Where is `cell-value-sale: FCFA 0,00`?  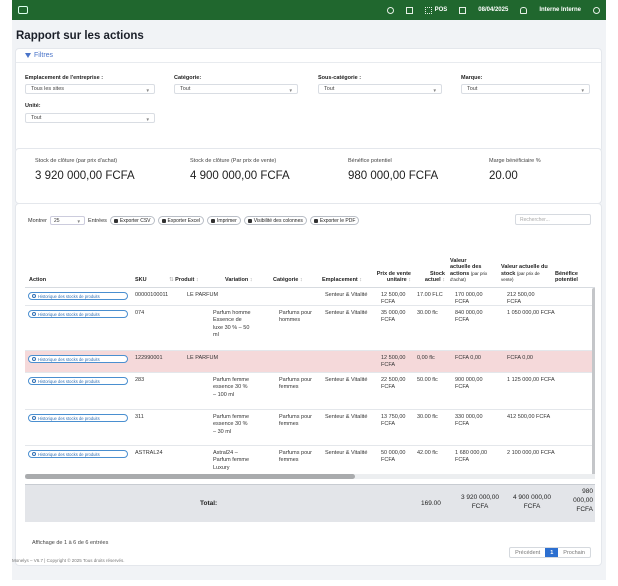
cell-value-sale: FCFA 0,00 is located at coordinates (520, 358).